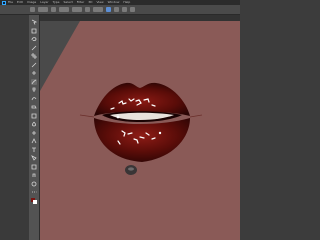 Image resolution: width=320 pixels, height=240 pixels. I want to click on pressure-opacity-icon, so click(87, 9).